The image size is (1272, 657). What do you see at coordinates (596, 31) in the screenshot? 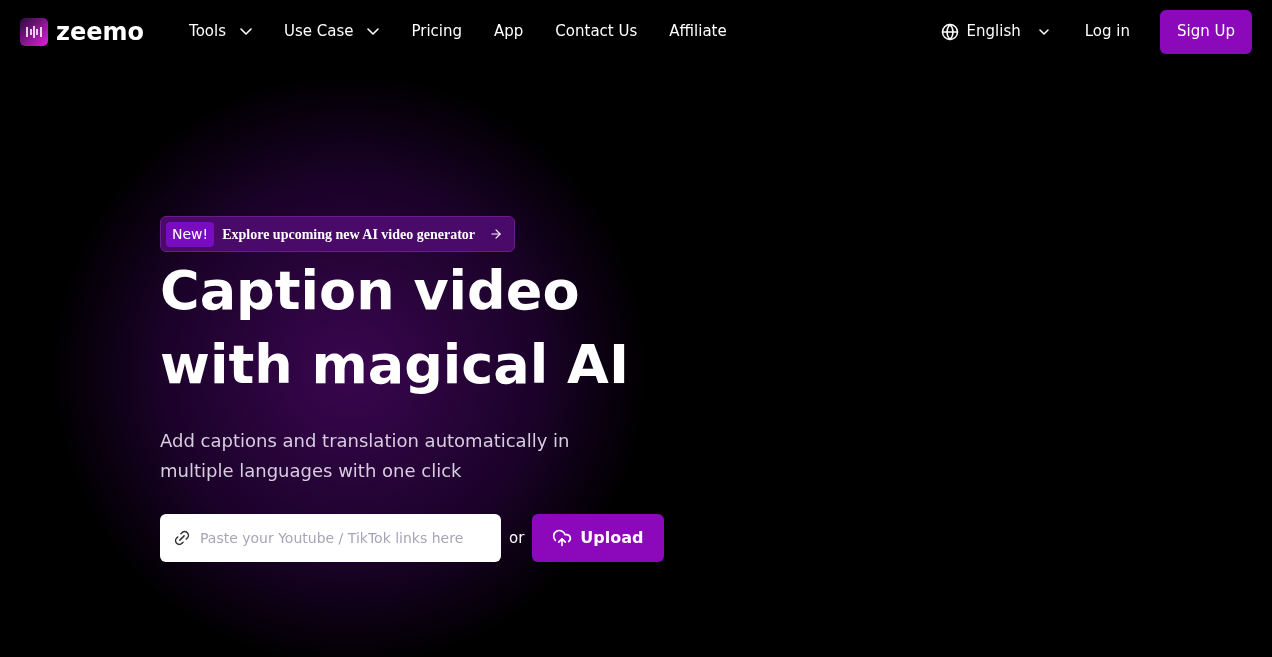
I see `nav-link: Contact Us` at bounding box center [596, 31].